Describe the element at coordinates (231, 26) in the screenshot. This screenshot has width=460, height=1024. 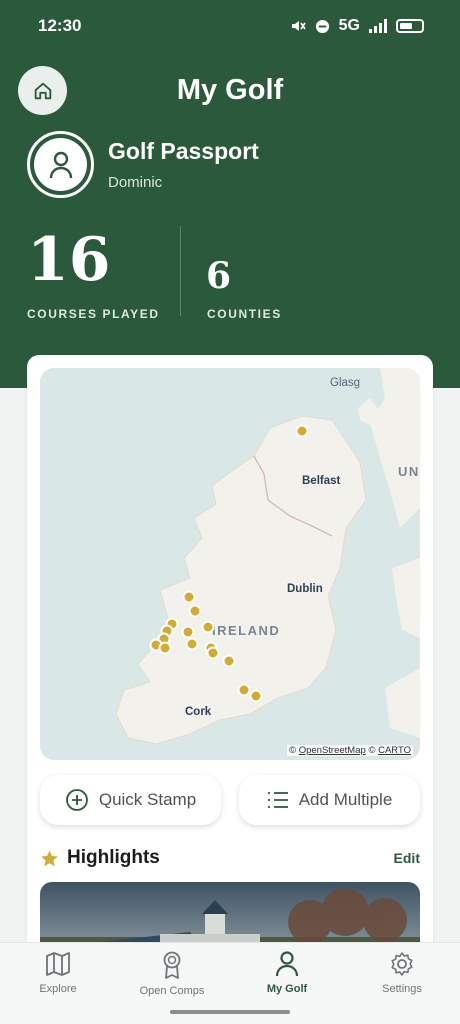
I see `status-bar: 12:30 5G` at that location.